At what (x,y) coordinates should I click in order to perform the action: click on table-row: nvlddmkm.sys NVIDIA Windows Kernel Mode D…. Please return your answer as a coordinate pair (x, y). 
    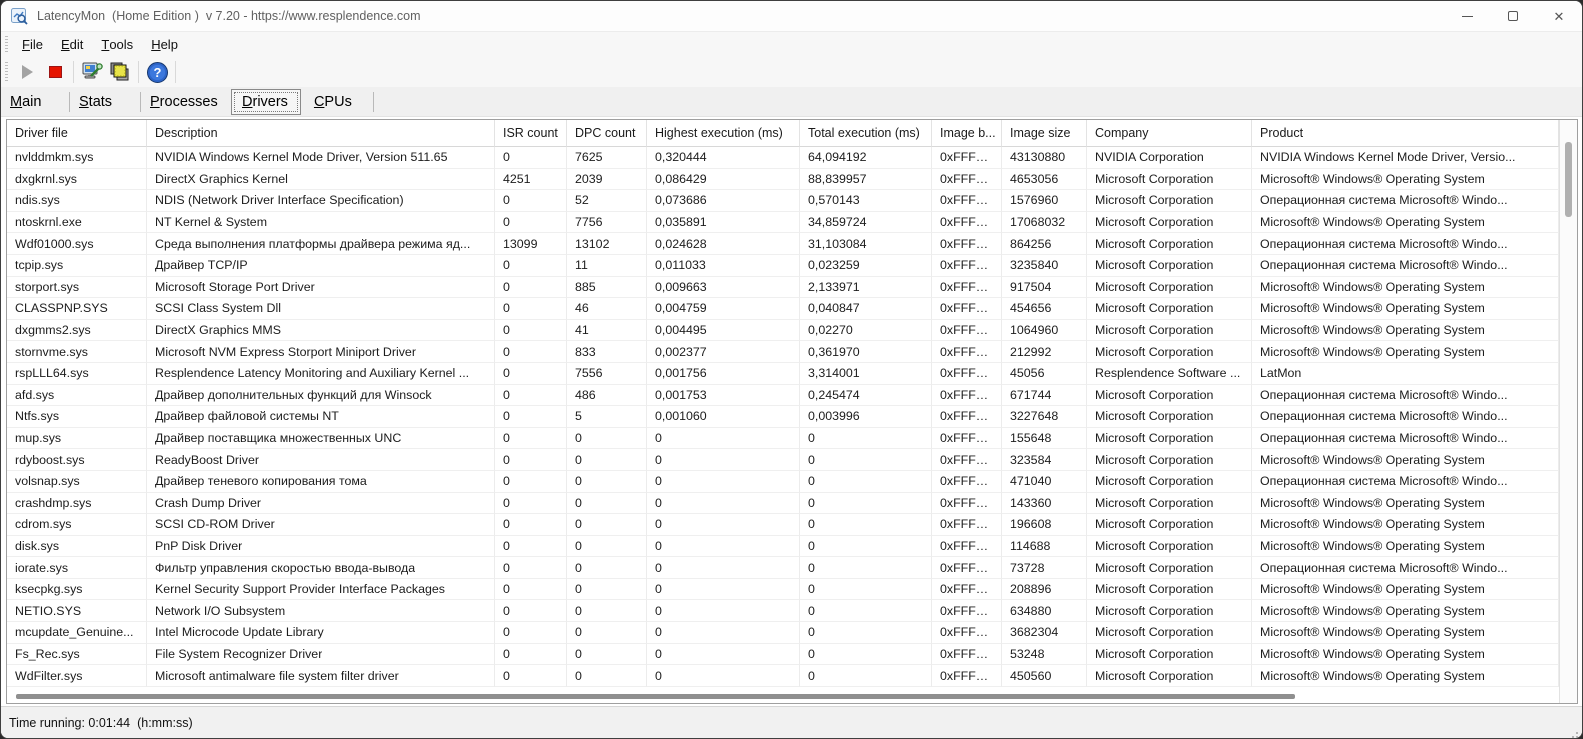
    Looking at the image, I should click on (783, 158).